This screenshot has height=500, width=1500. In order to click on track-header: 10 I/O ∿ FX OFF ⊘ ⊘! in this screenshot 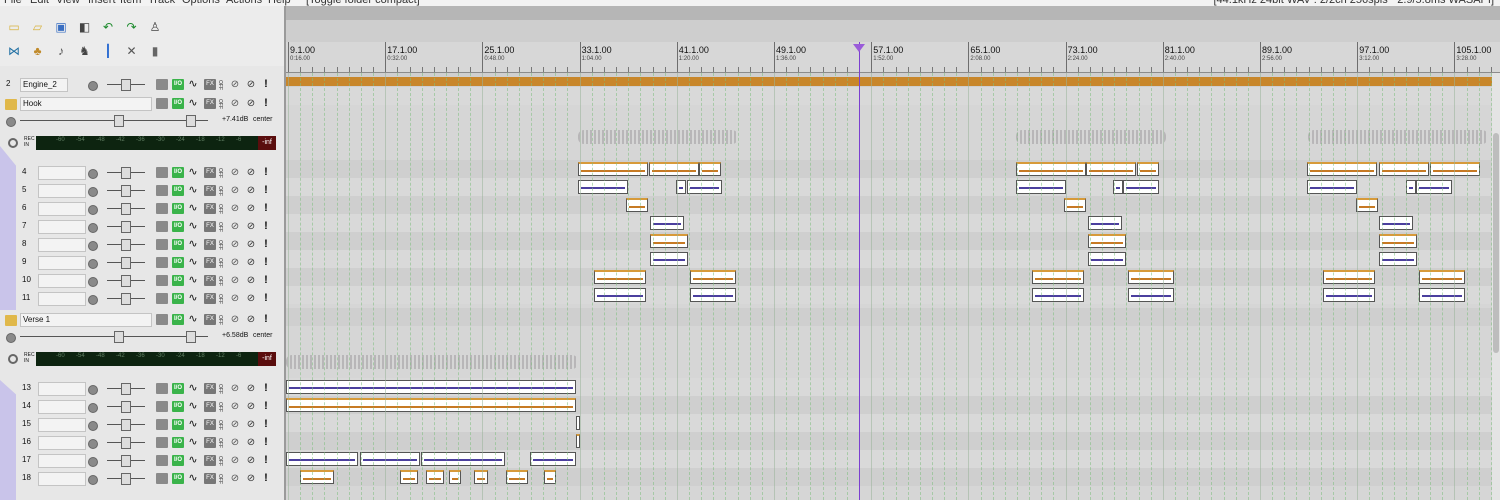, I will do `click(142, 281)`.